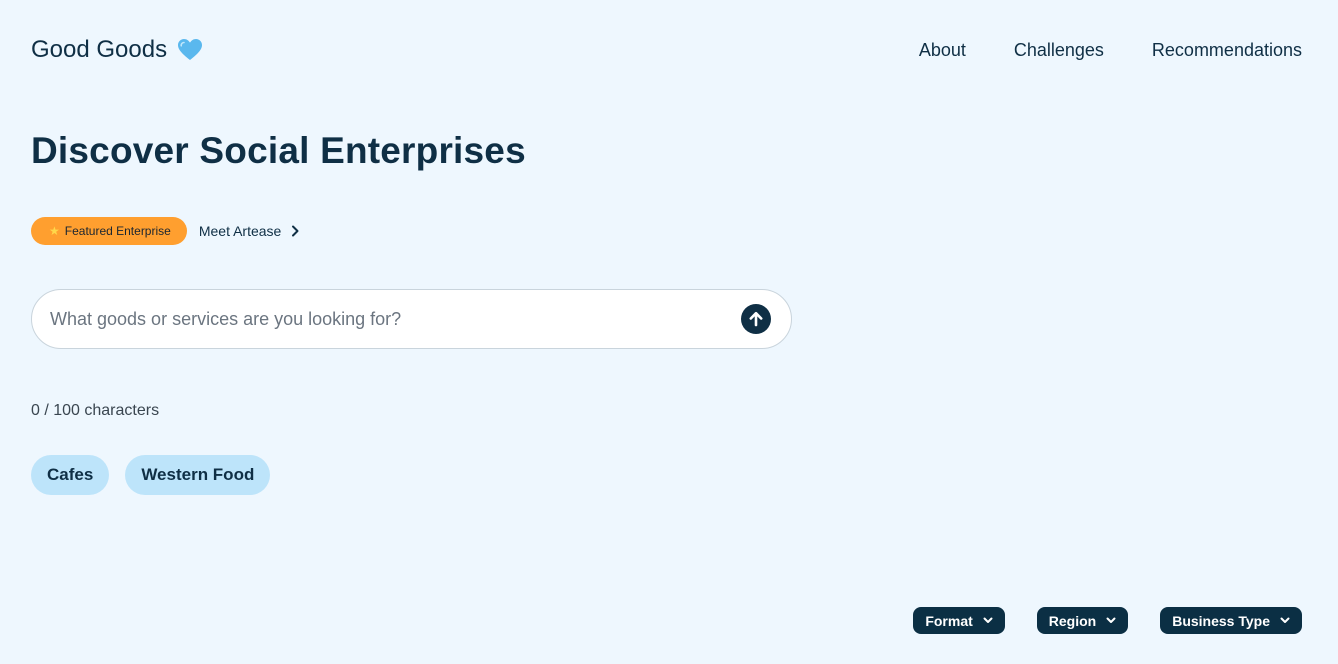  Describe the element at coordinates (95, 410) in the screenshot. I see `character-counter: 0 / 100 characters` at that location.